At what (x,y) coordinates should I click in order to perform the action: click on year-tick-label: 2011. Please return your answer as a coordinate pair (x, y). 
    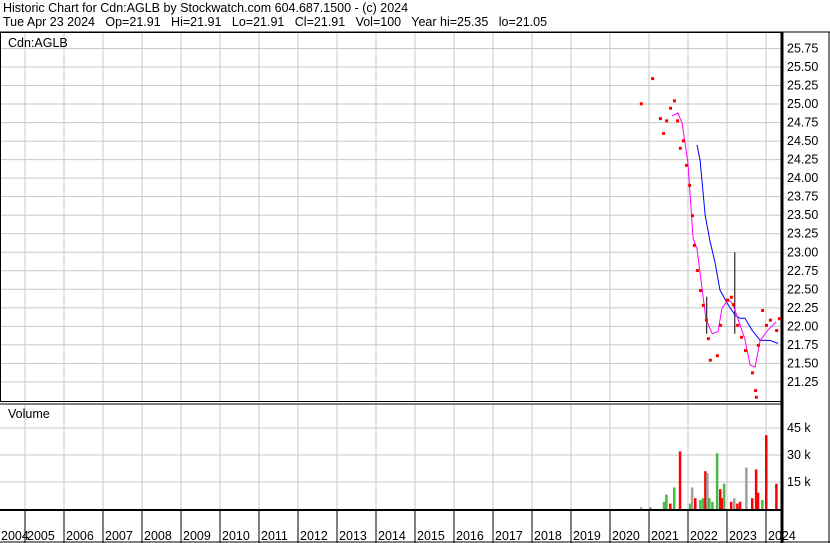
    Looking at the image, I should click on (274, 536).